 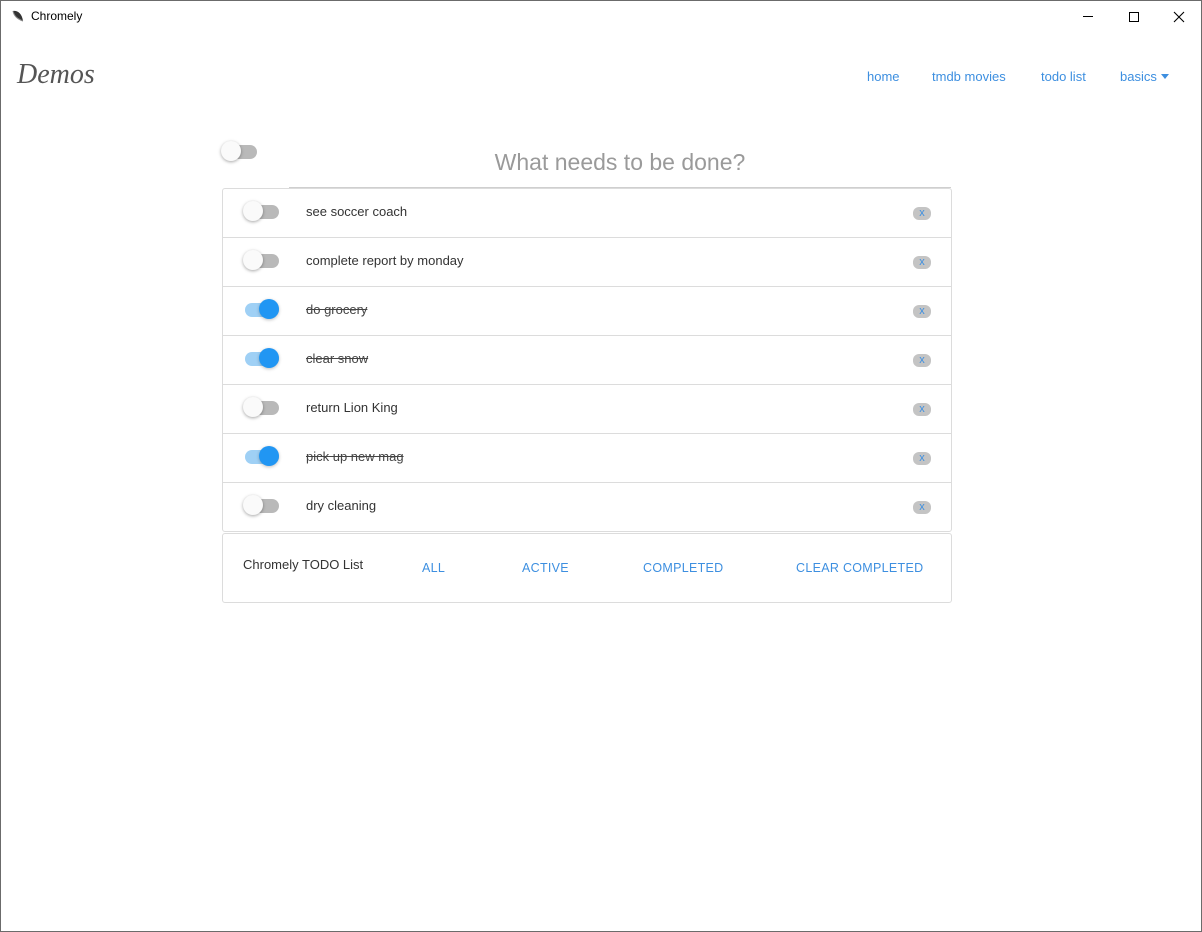 I want to click on clear-completed-button: CLEAR COMPLETED, so click(x=859, y=568).